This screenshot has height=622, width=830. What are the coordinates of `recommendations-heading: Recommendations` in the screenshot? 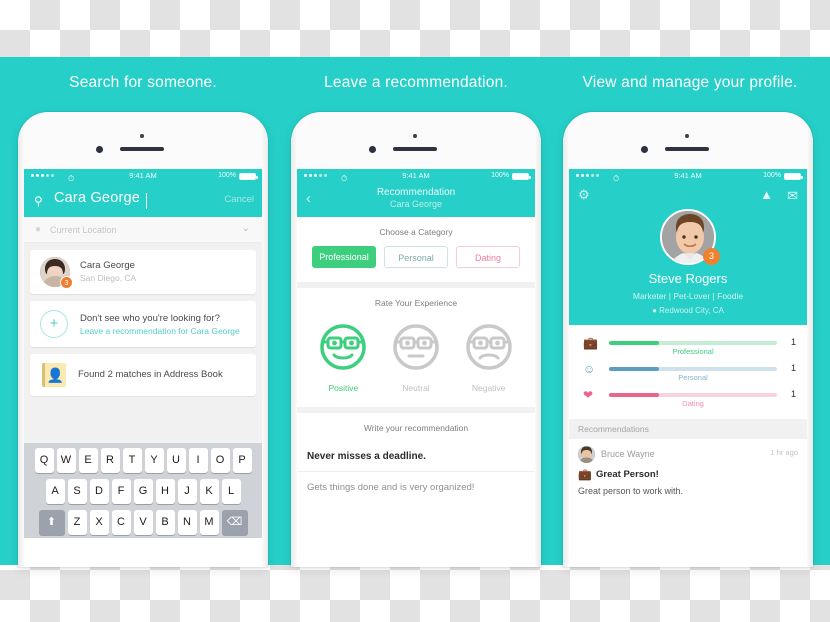 It's located at (688, 429).